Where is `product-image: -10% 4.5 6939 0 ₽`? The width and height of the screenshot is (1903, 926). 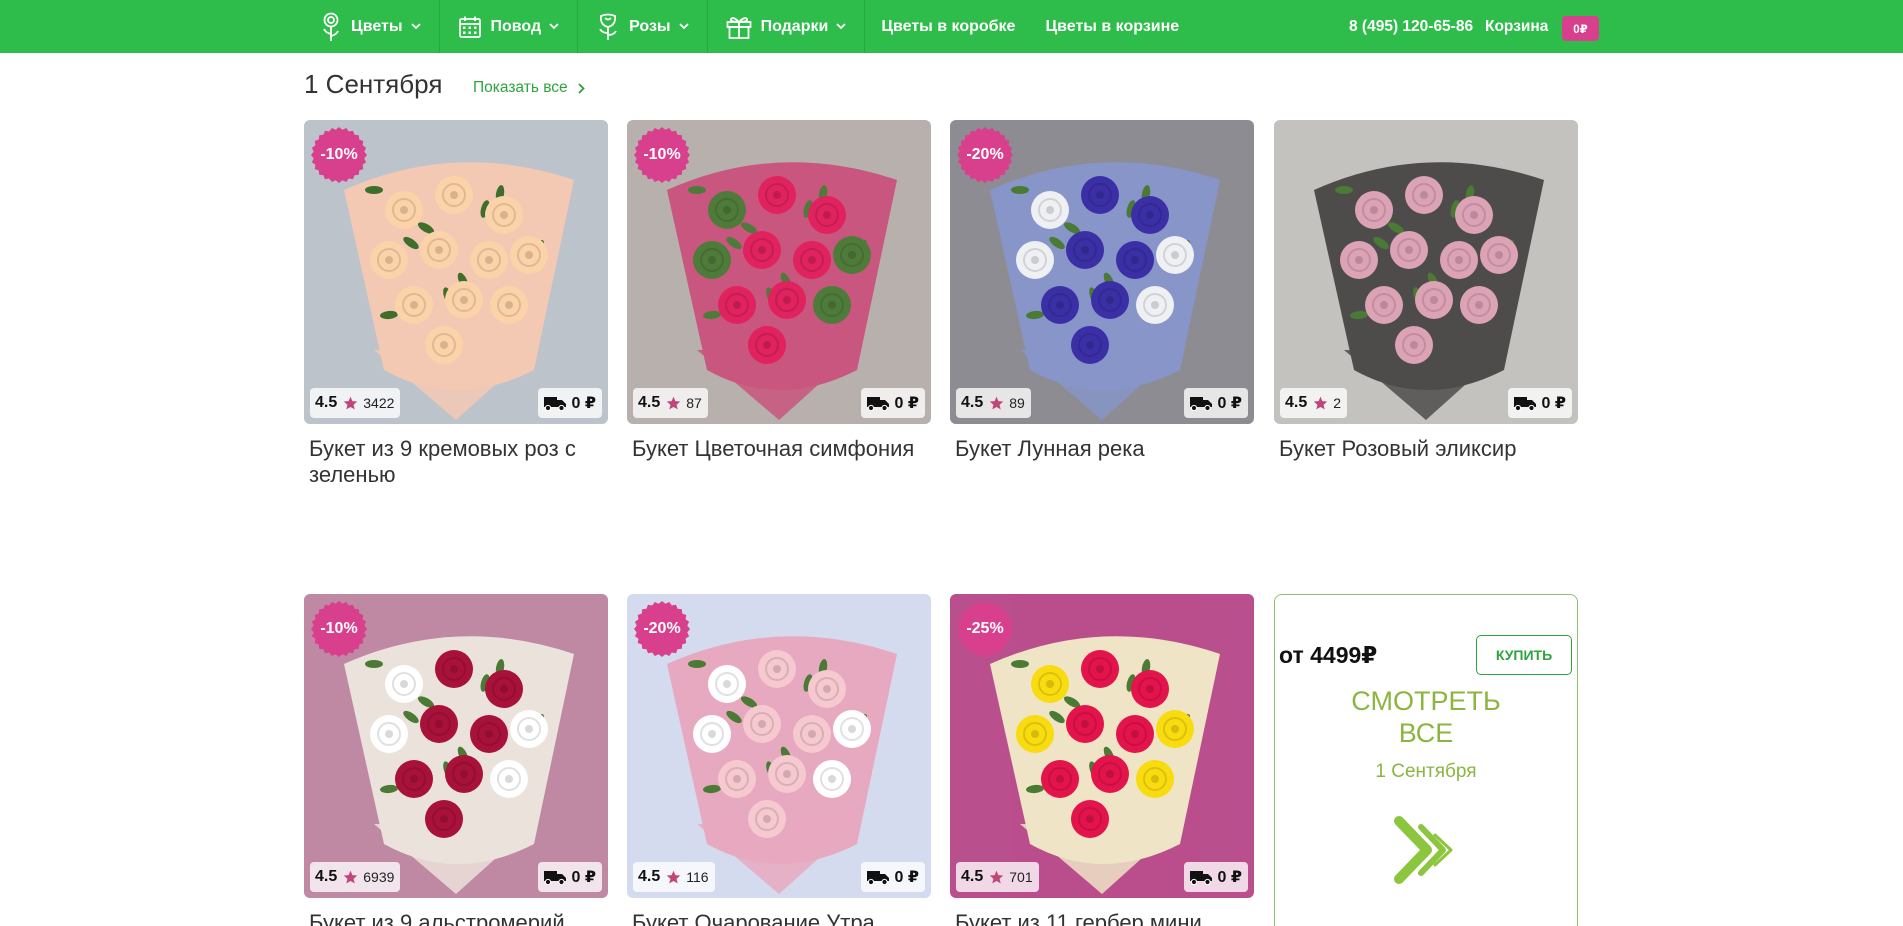
product-image: -10% 4.5 6939 0 ₽ is located at coordinates (456, 746).